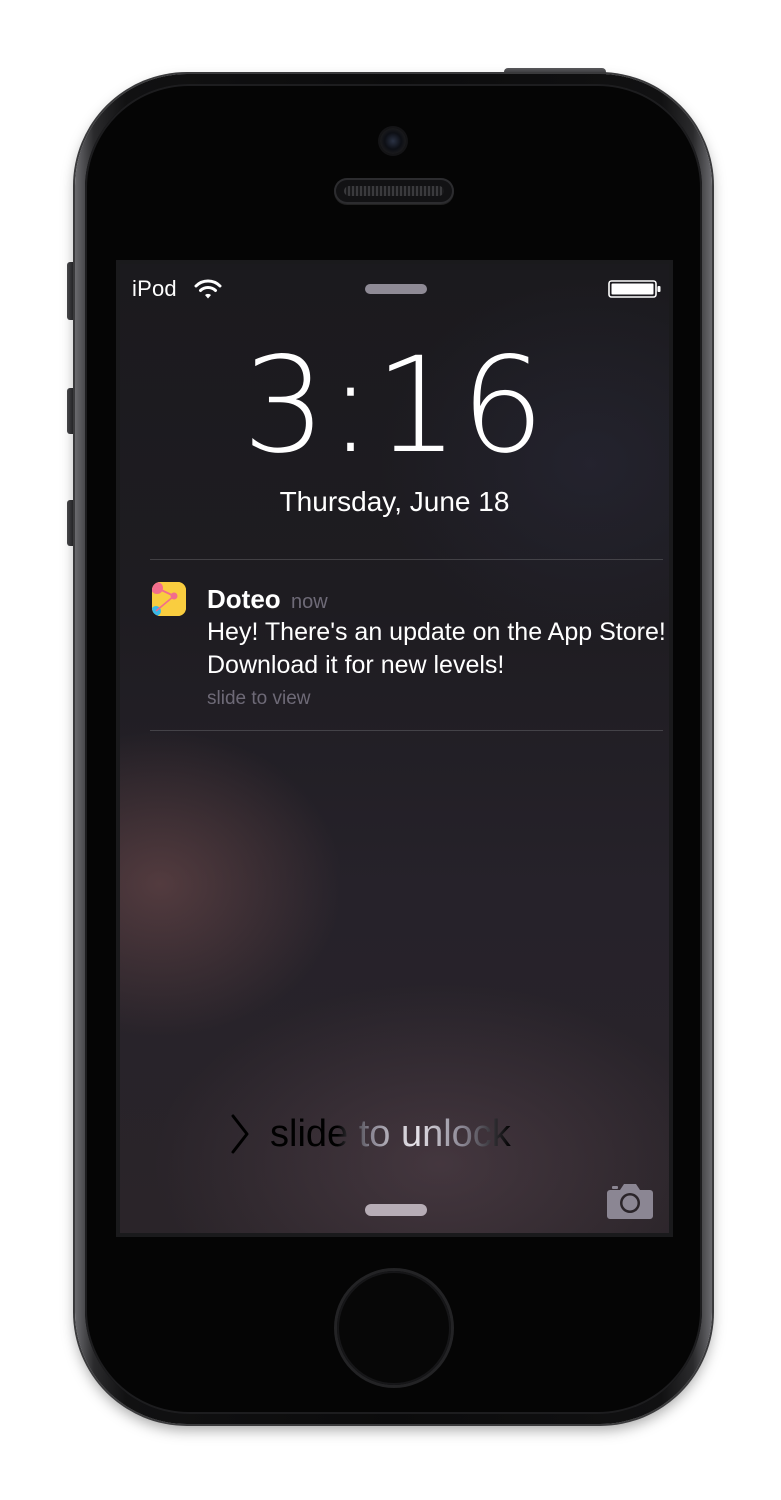 The width and height of the screenshot is (781, 1500). What do you see at coordinates (634, 289) in the screenshot?
I see `battery-full-icon` at bounding box center [634, 289].